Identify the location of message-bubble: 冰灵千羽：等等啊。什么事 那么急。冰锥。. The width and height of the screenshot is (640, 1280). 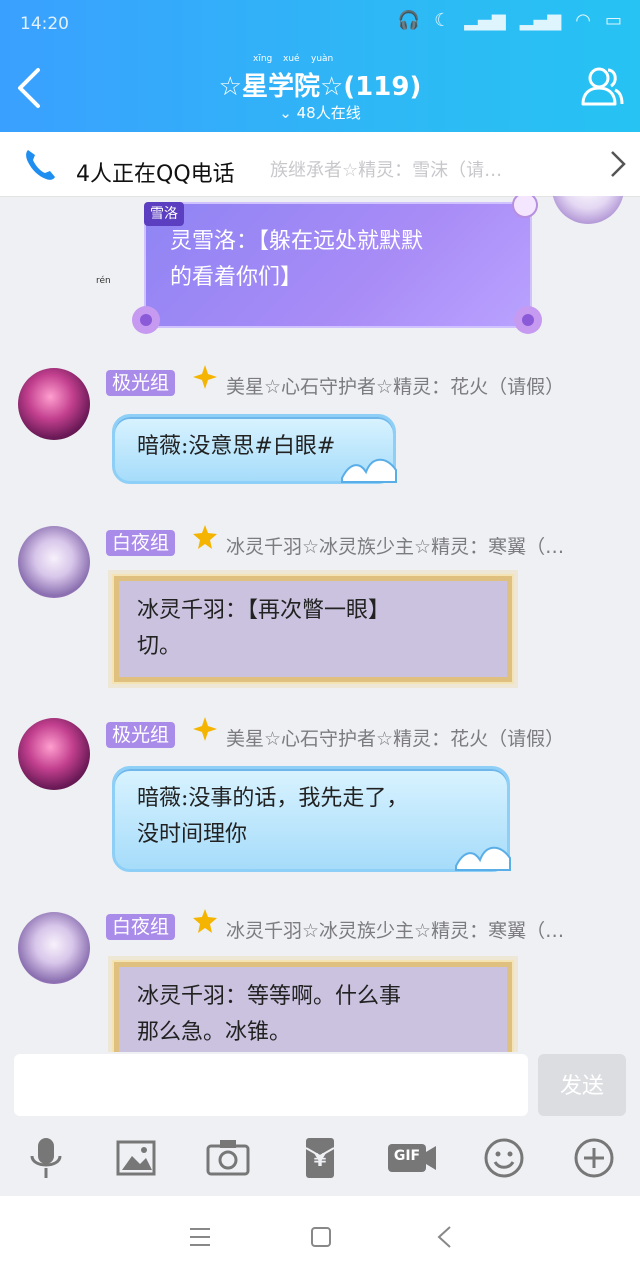
(313, 1006).